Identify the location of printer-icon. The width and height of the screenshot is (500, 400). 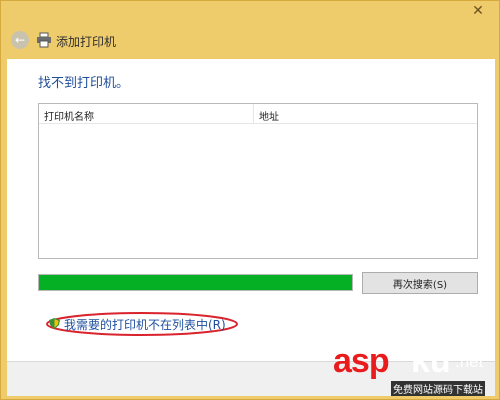
(44, 40).